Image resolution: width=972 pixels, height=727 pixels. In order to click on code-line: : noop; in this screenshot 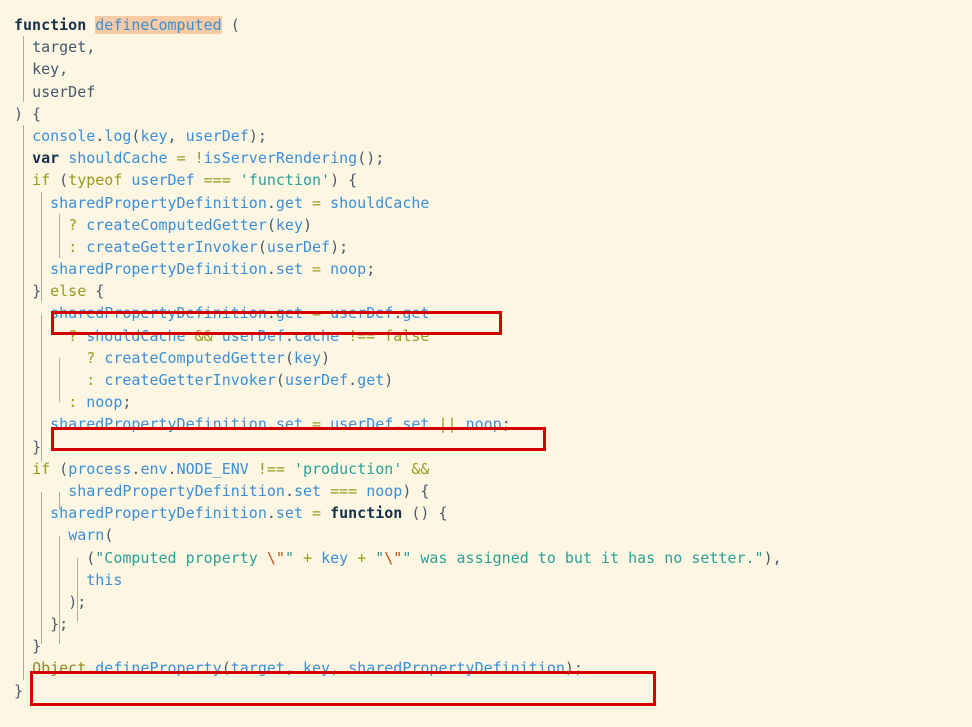, I will do `click(486, 402)`.